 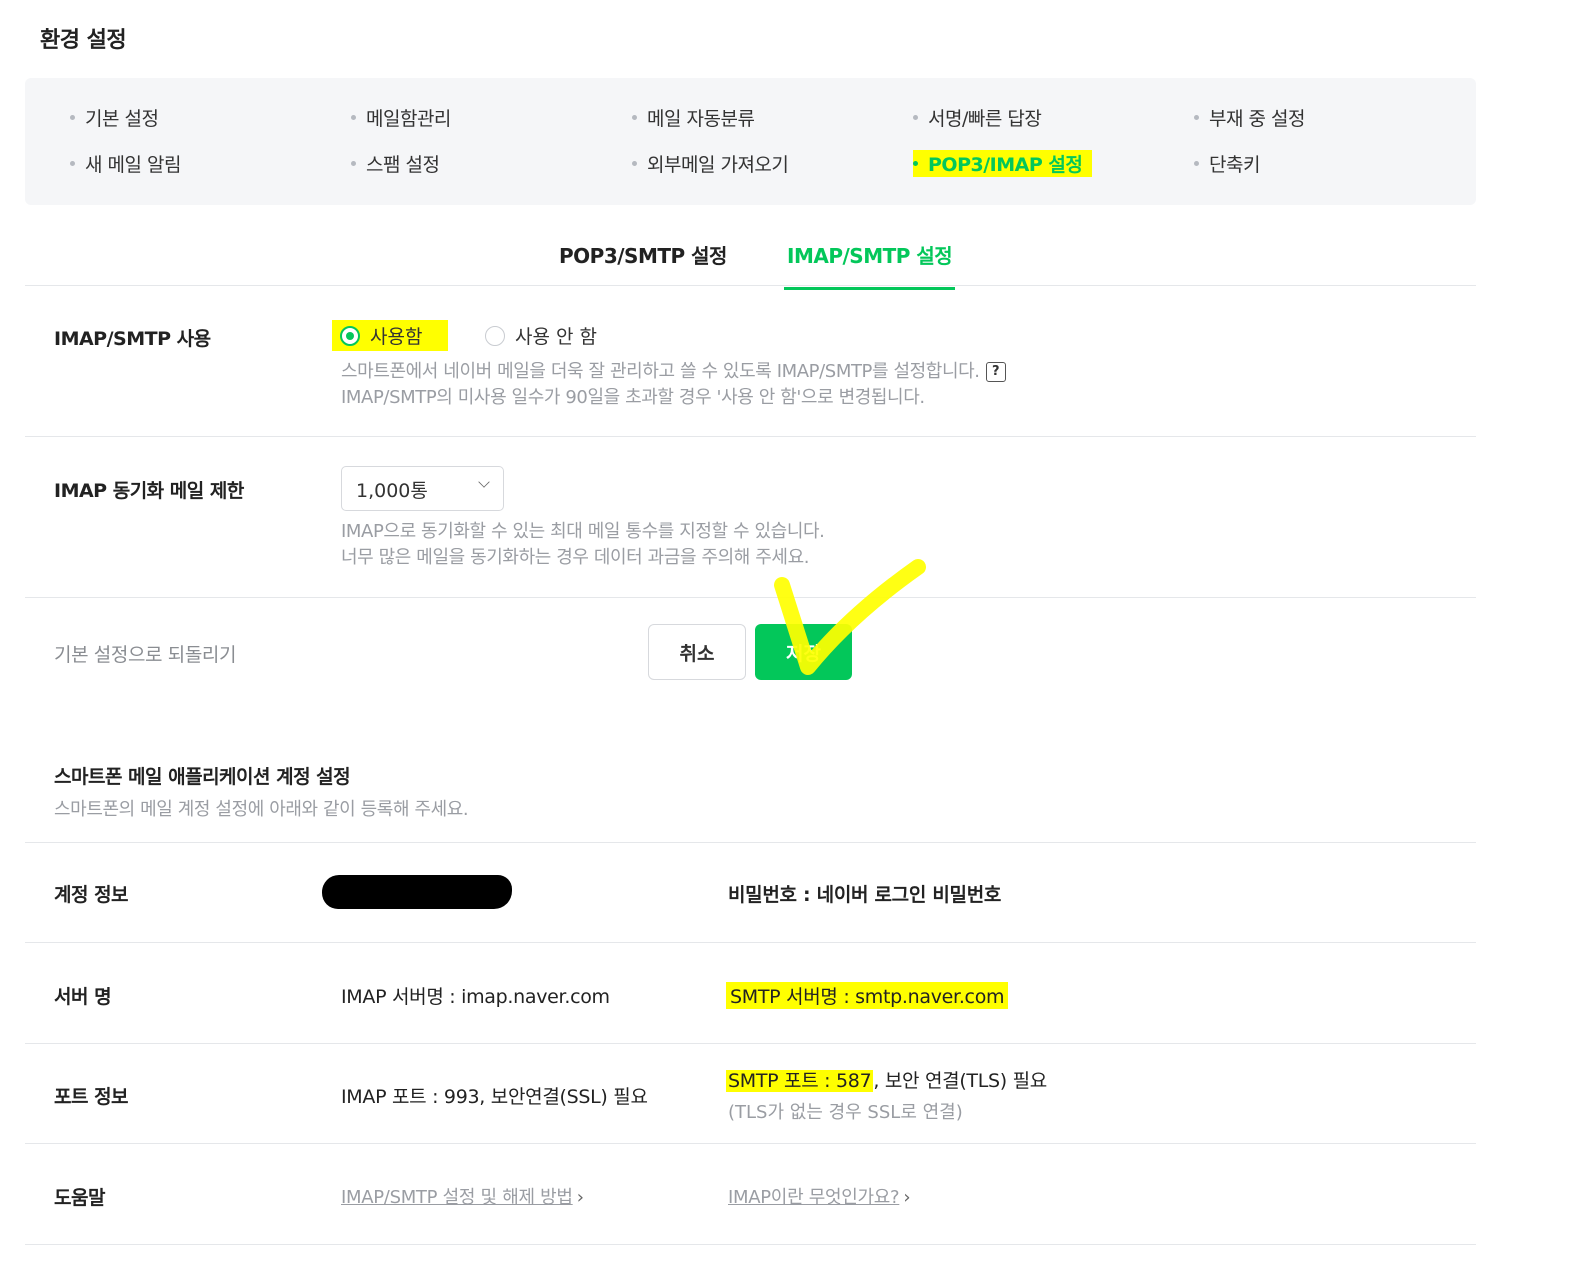 I want to click on imap-use-label: IMAP/SMTP 사용, so click(x=132, y=339).